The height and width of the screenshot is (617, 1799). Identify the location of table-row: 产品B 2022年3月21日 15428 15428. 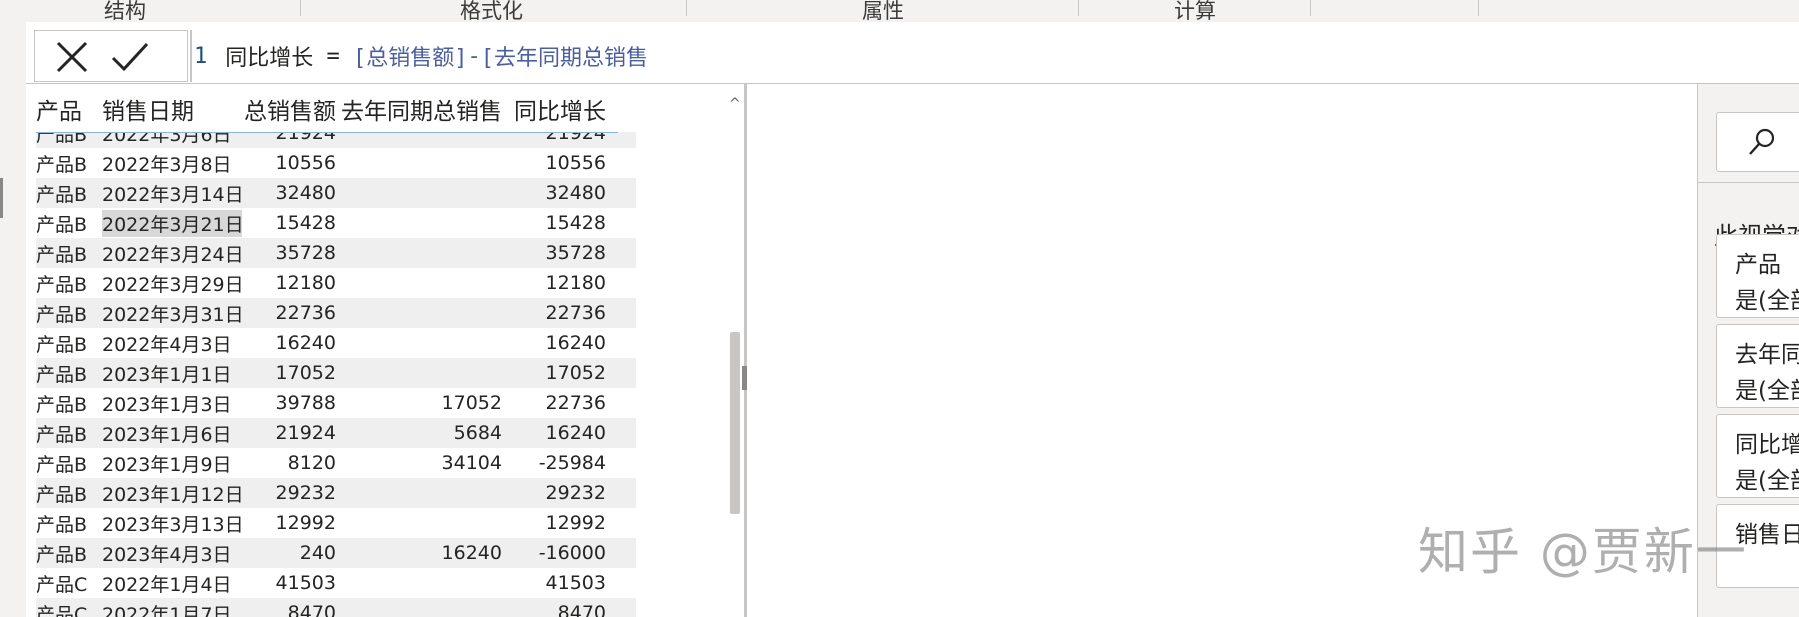
(336, 223).